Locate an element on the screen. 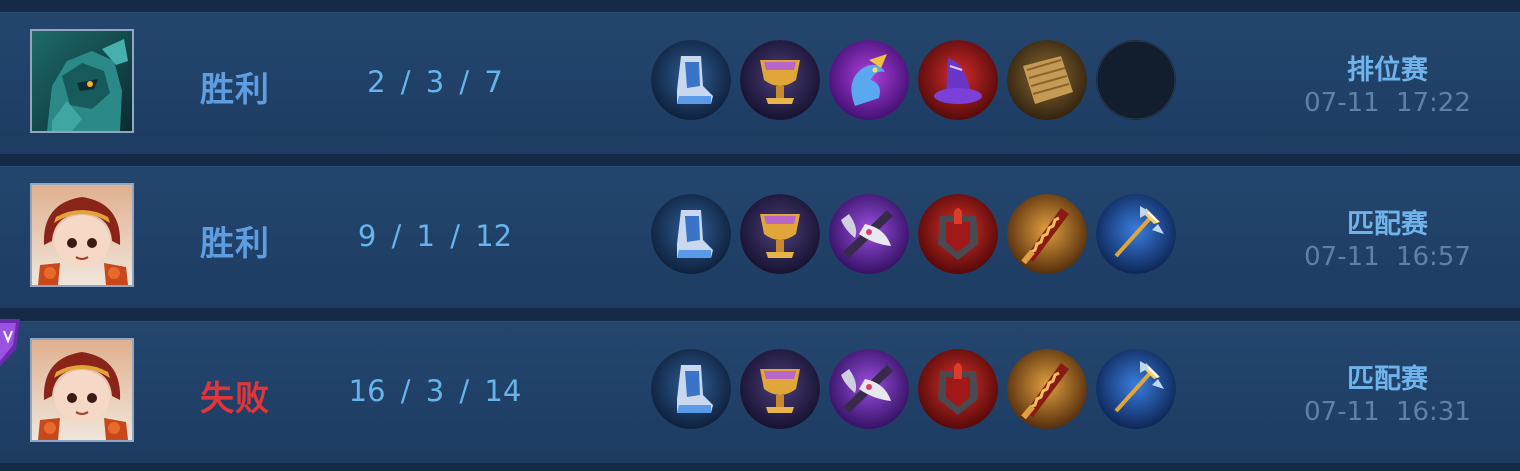  kda-score: 16 / 3 / 14 is located at coordinates (435, 391).